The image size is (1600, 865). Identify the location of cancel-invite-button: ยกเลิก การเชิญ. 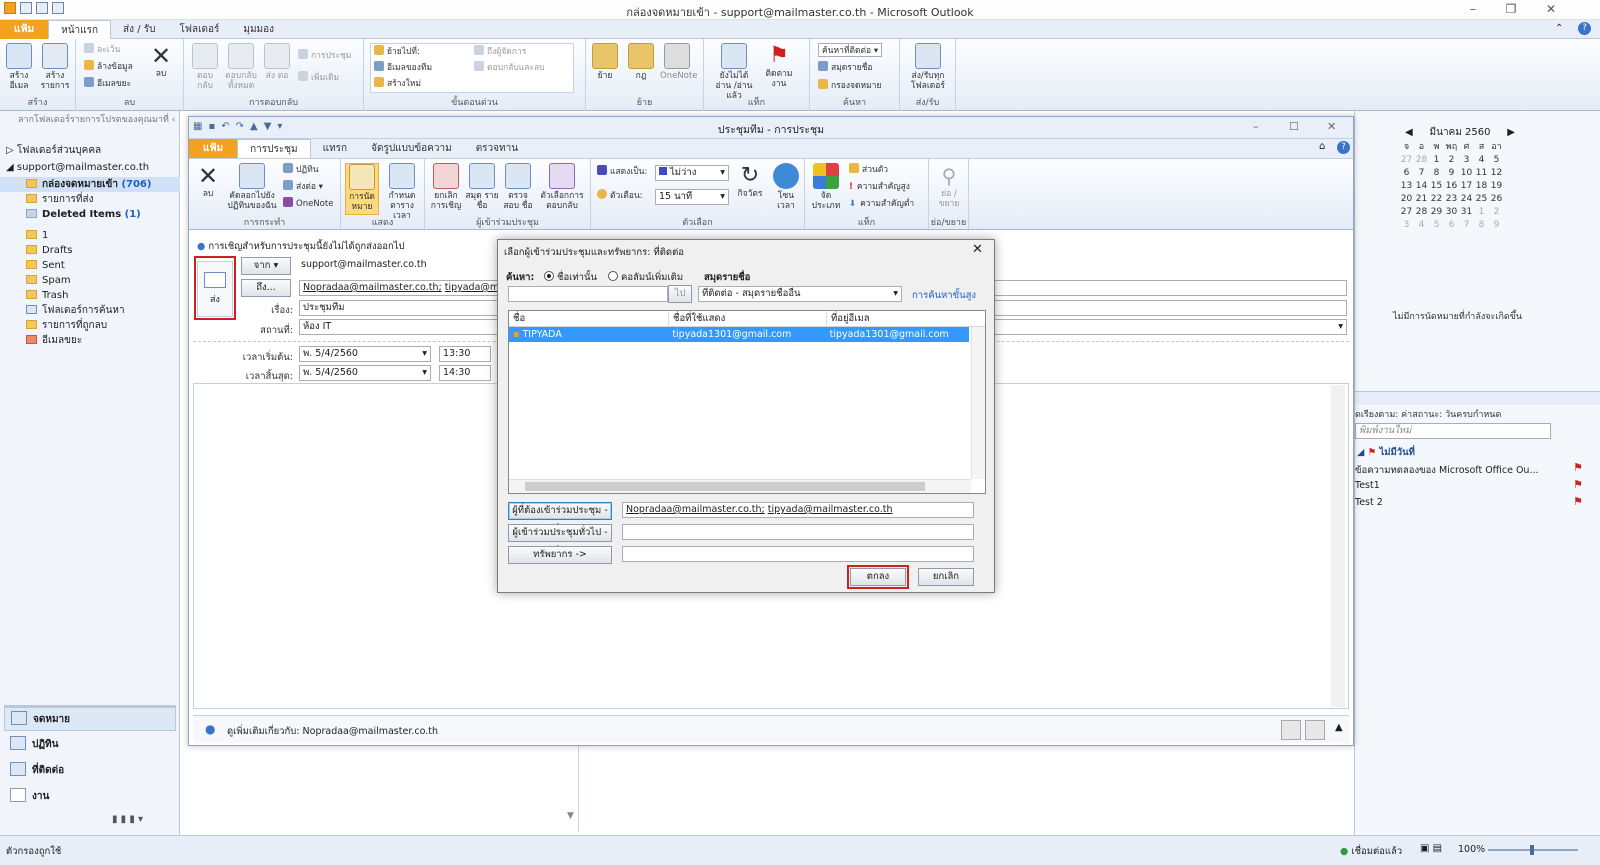
(446, 187).